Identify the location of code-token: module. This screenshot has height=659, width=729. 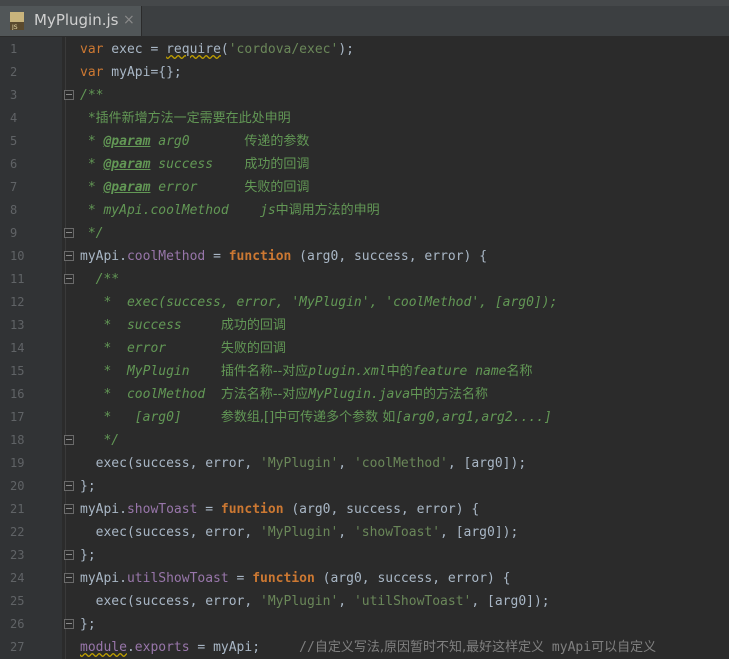
(103, 647).